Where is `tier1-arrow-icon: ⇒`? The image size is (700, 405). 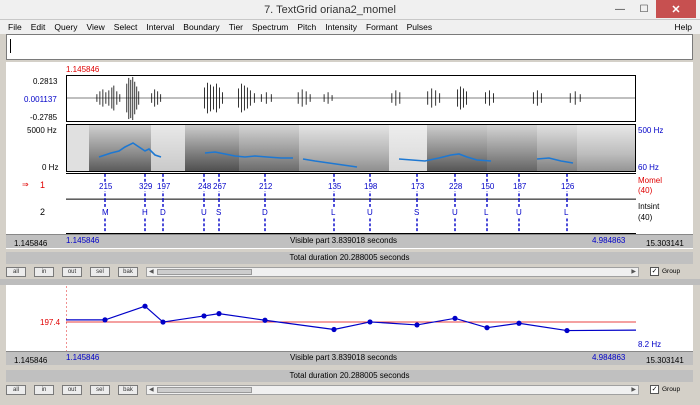
tier1-arrow-icon: ⇒ is located at coordinates (25, 184).